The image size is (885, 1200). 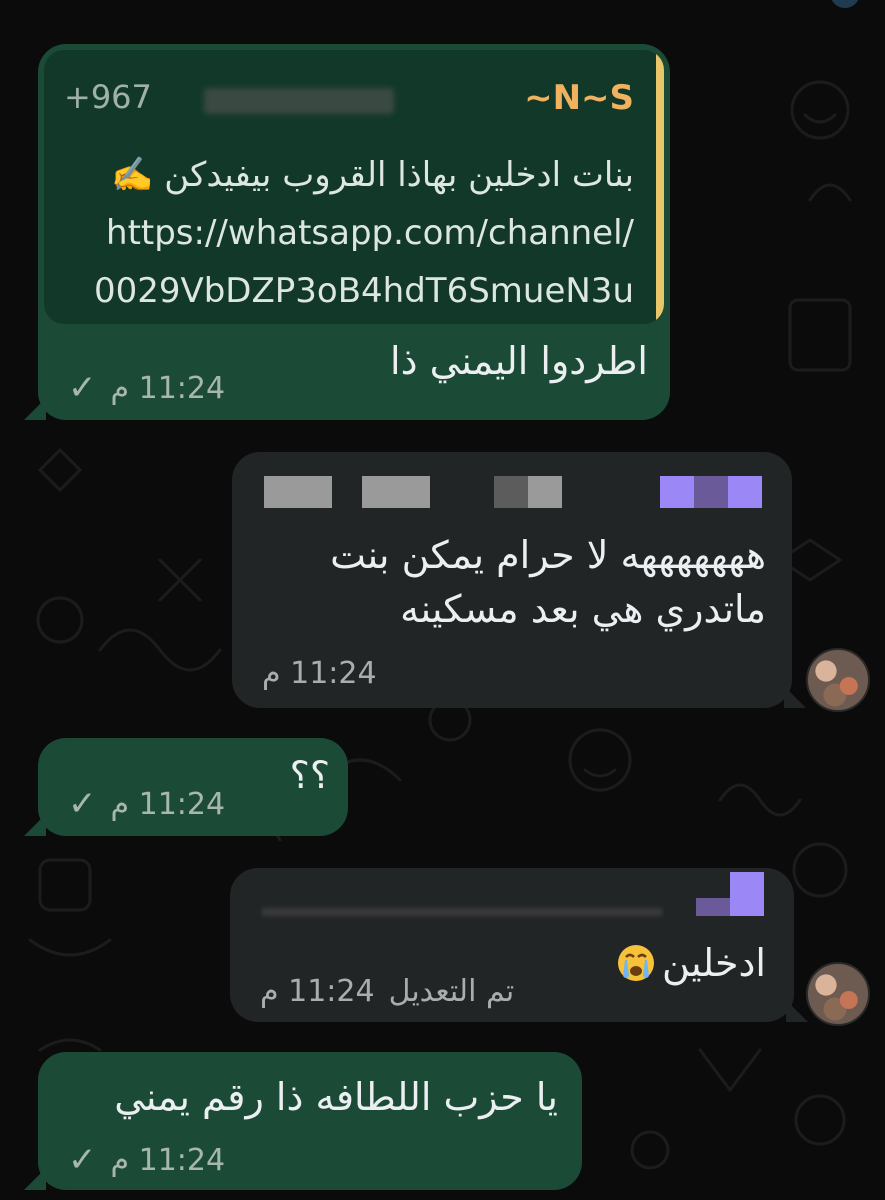 I want to click on outgoing-message-bubble: ؟؟ ✓ 11:24 م, so click(x=186, y=787).